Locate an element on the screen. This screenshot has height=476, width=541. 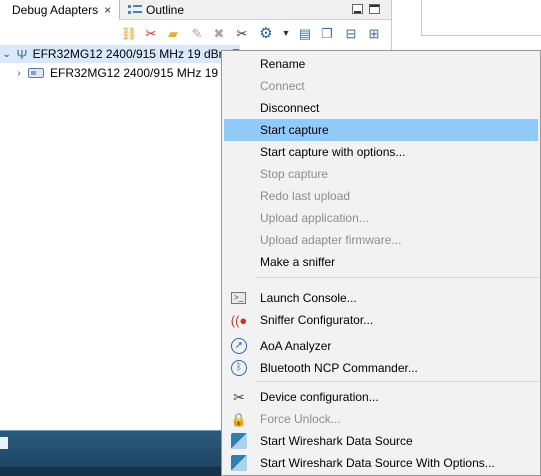
menu-item-start-wireshark: Start Wireshark Data Source is located at coordinates (381, 441).